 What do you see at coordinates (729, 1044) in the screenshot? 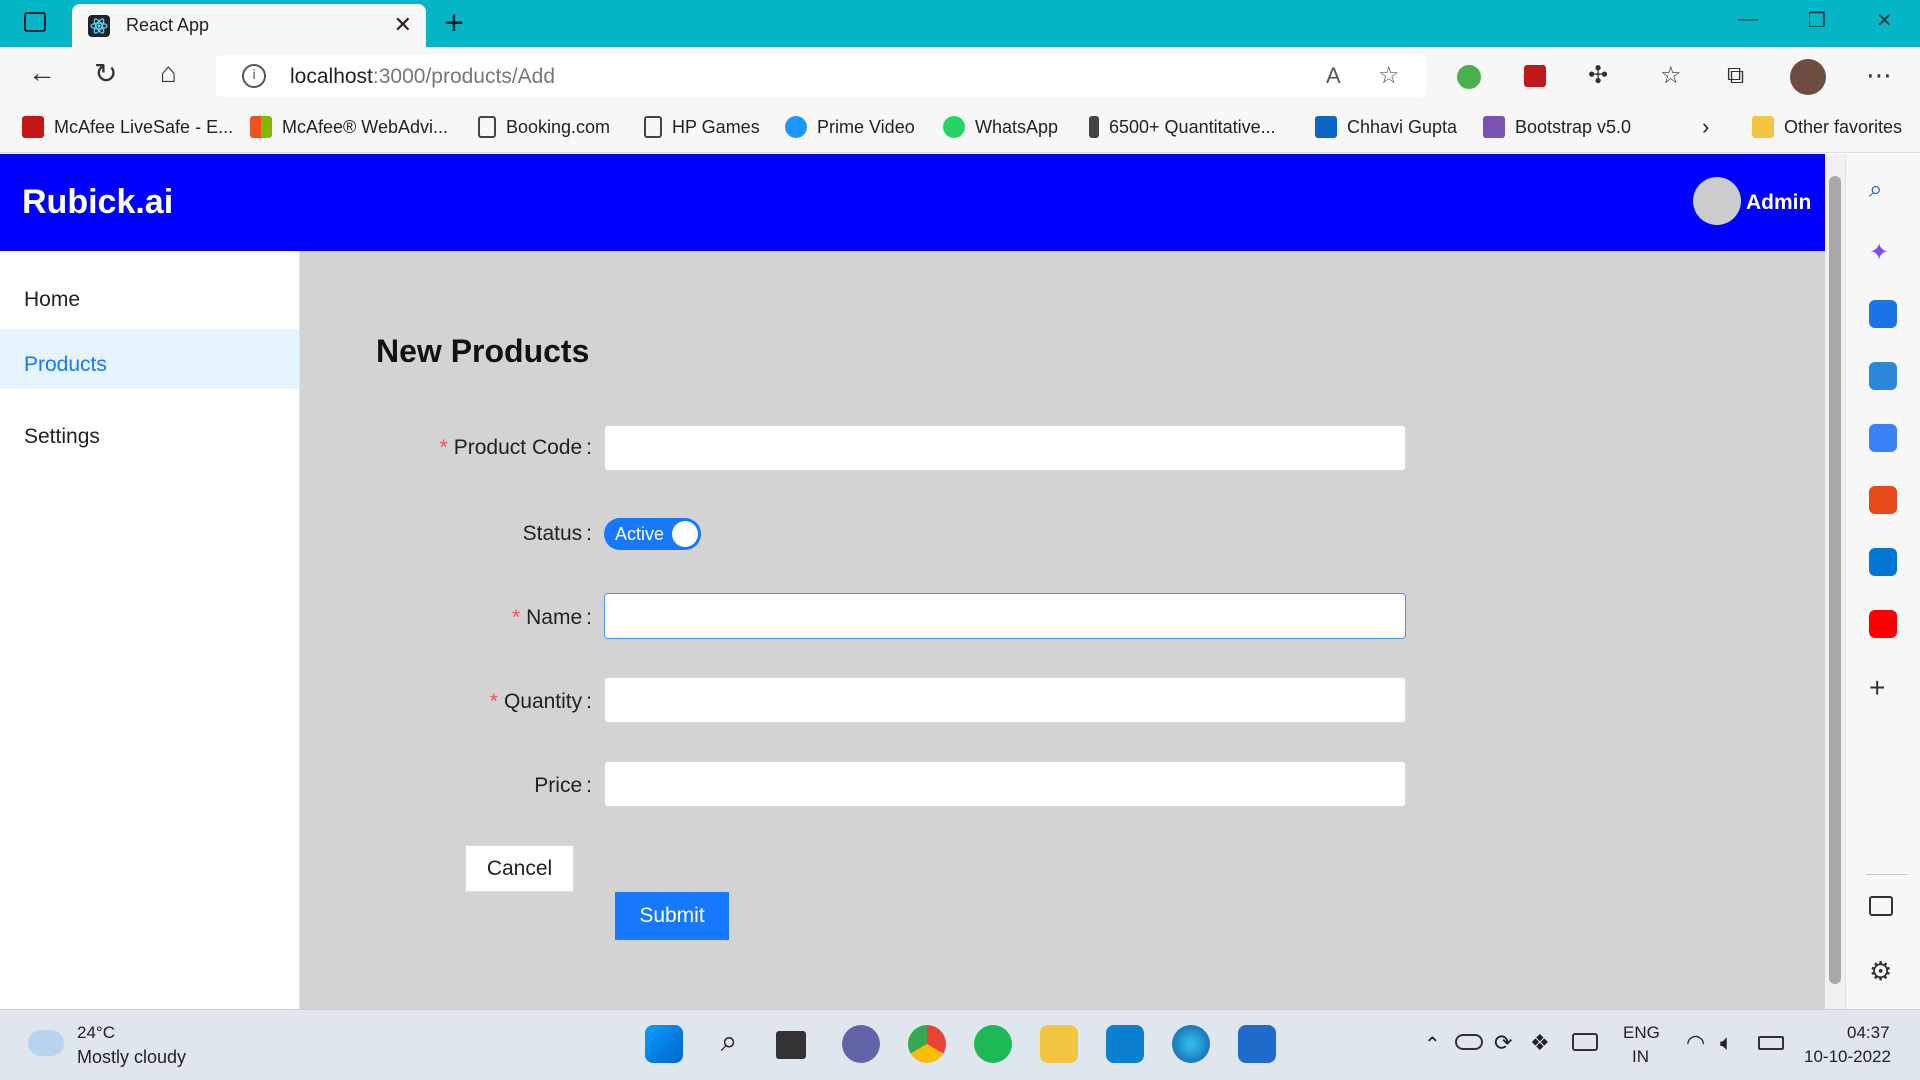
I see `search-taskbar-icon: ⌕` at bounding box center [729, 1044].